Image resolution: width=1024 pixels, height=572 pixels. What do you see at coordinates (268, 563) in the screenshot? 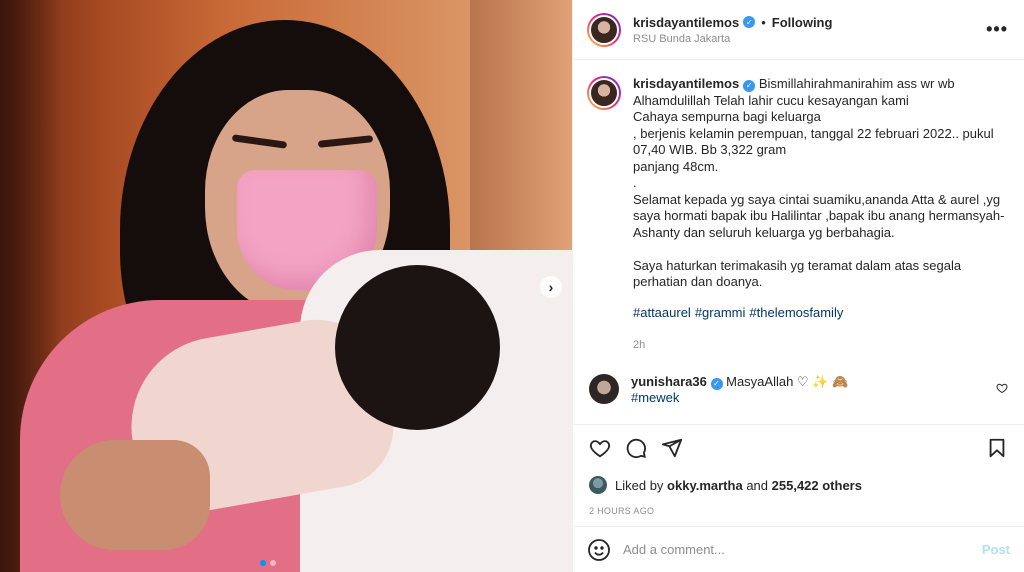
I see `carousel-dots` at bounding box center [268, 563].